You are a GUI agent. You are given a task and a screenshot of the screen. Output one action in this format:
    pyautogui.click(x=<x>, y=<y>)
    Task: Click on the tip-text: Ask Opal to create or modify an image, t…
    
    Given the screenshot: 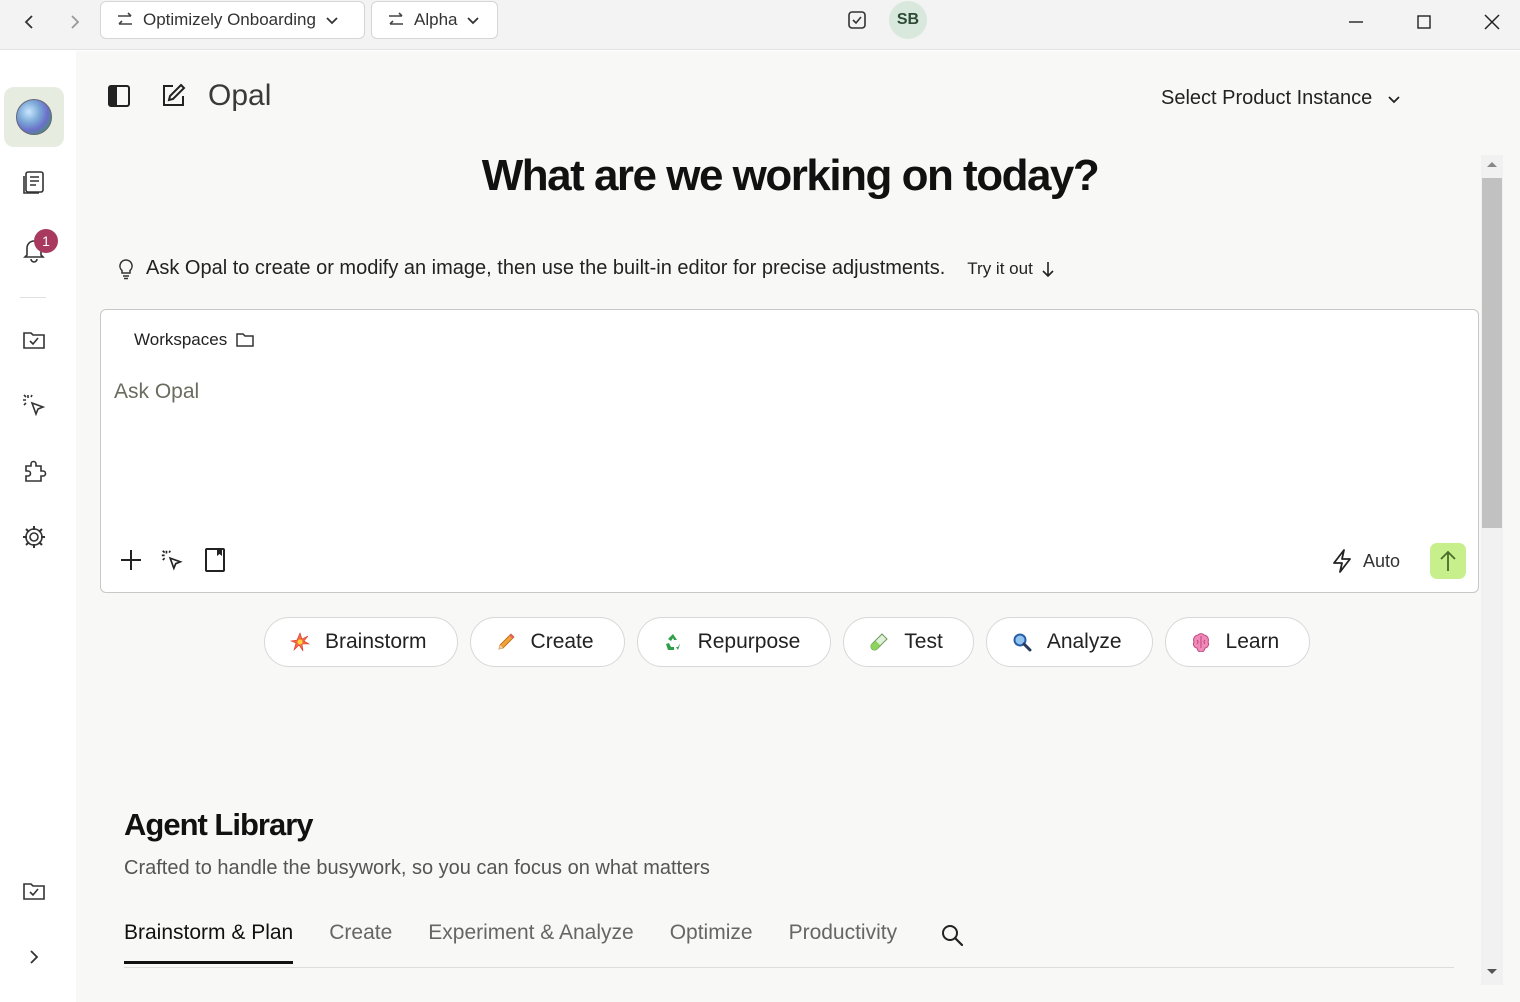 What is the action you would take?
    pyautogui.click(x=546, y=268)
    